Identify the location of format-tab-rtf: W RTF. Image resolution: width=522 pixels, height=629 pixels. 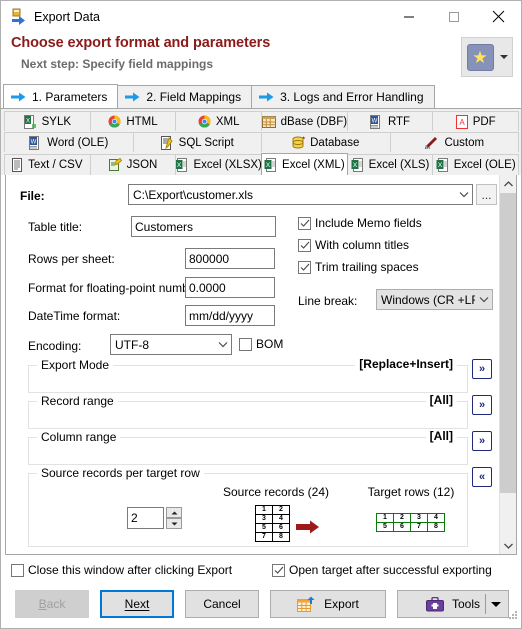
(390, 121).